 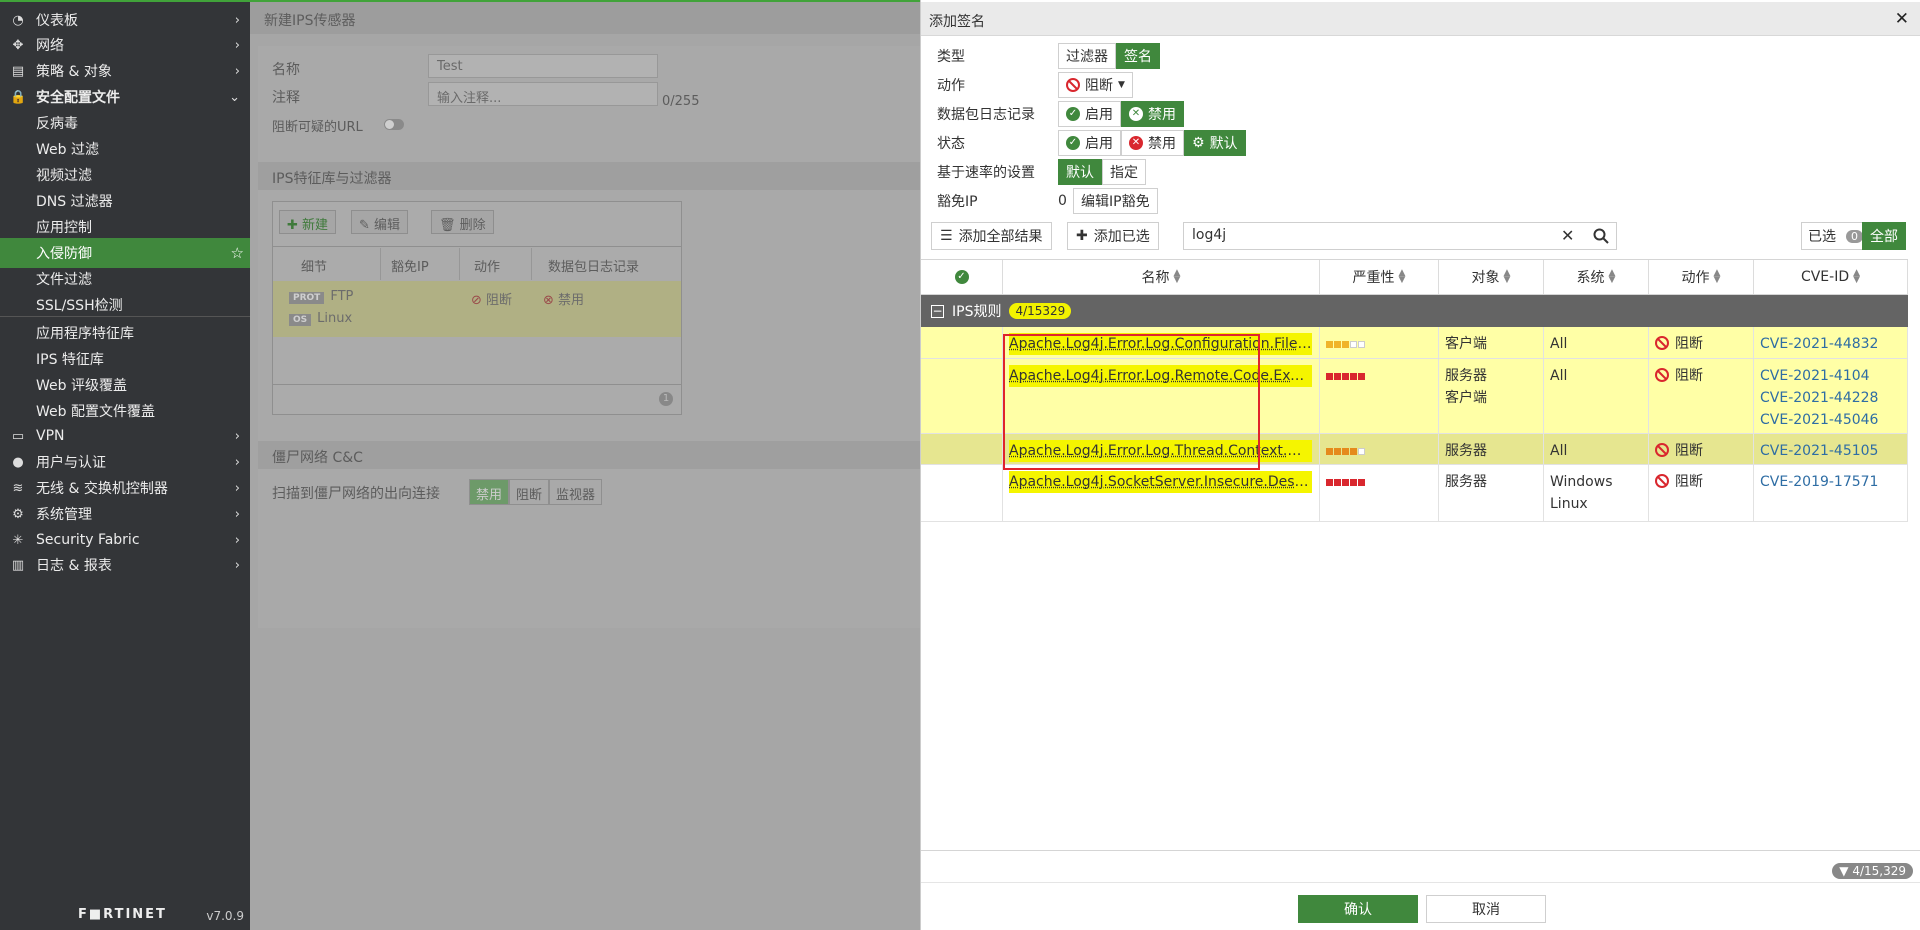 I want to click on selected-filter-button: 已选 0, so click(x=1835, y=236).